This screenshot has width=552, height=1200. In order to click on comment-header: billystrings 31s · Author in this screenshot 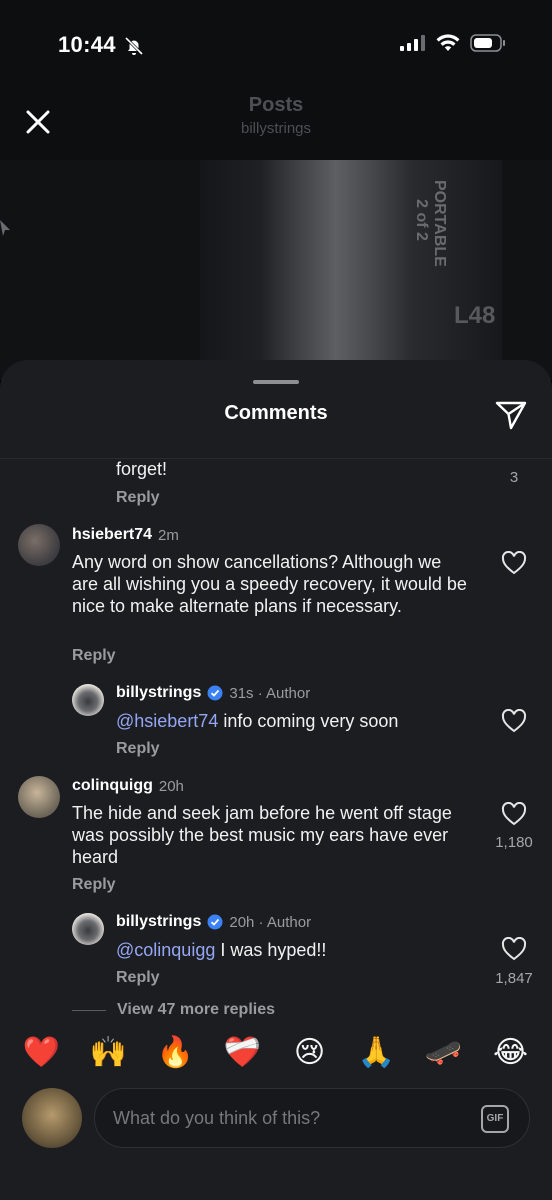, I will do `click(213, 693)`.